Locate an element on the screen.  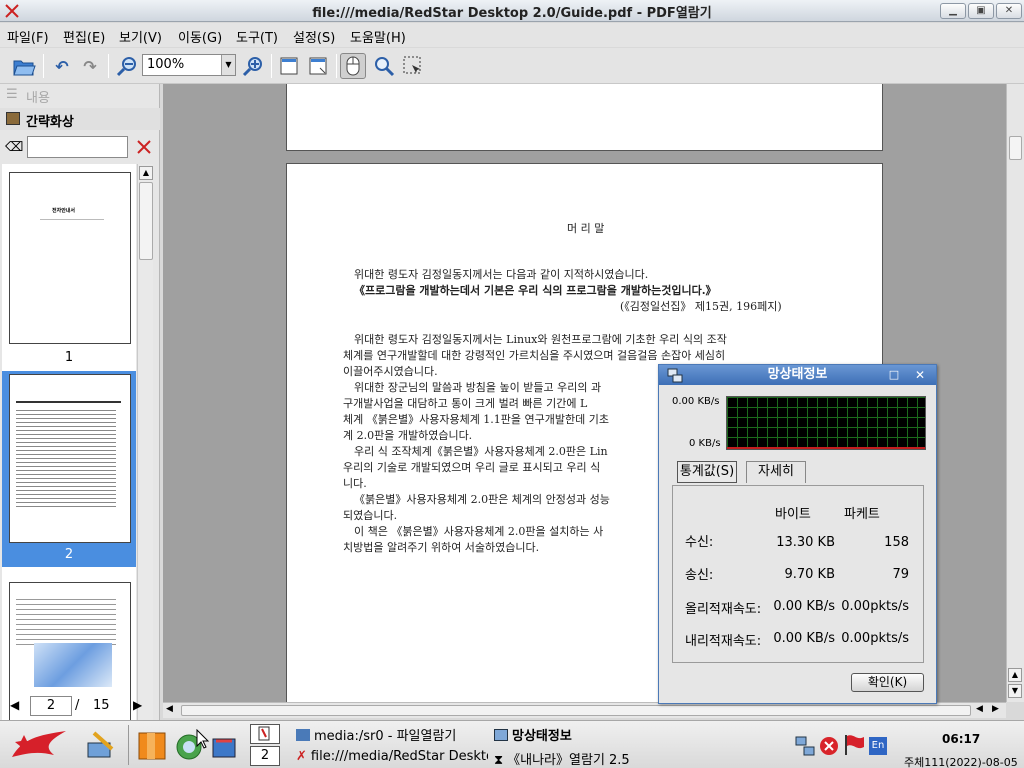
zoom-in-icon is located at coordinates (252, 67).